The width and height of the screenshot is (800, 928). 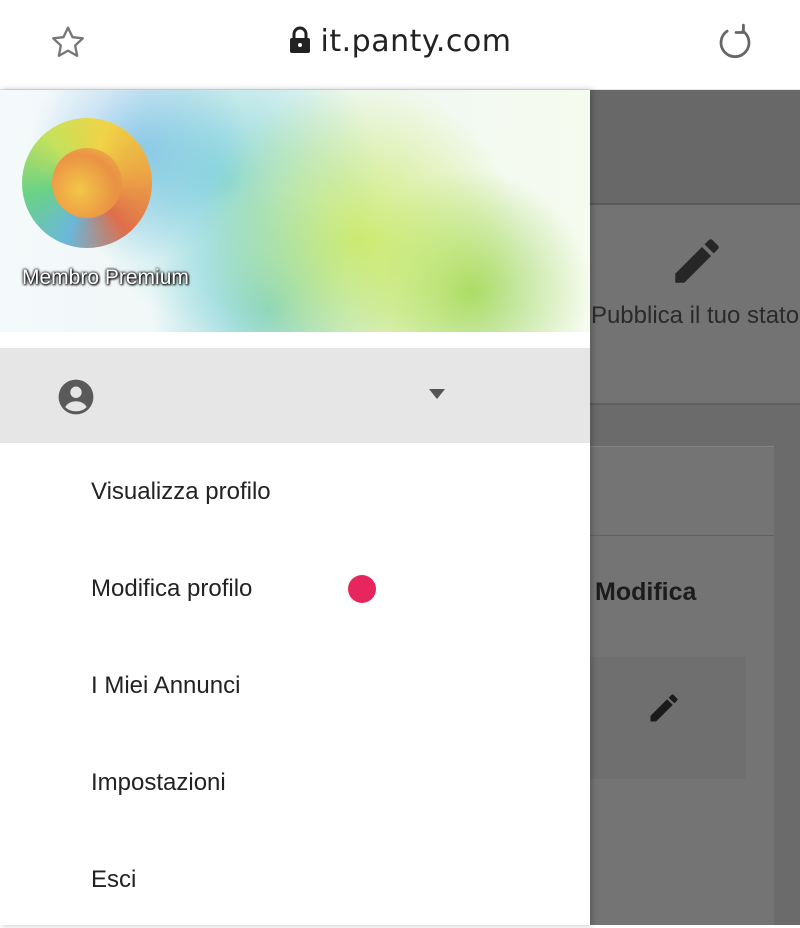 I want to click on menu-item-view-profile: Visualizza profilo, so click(x=295, y=491).